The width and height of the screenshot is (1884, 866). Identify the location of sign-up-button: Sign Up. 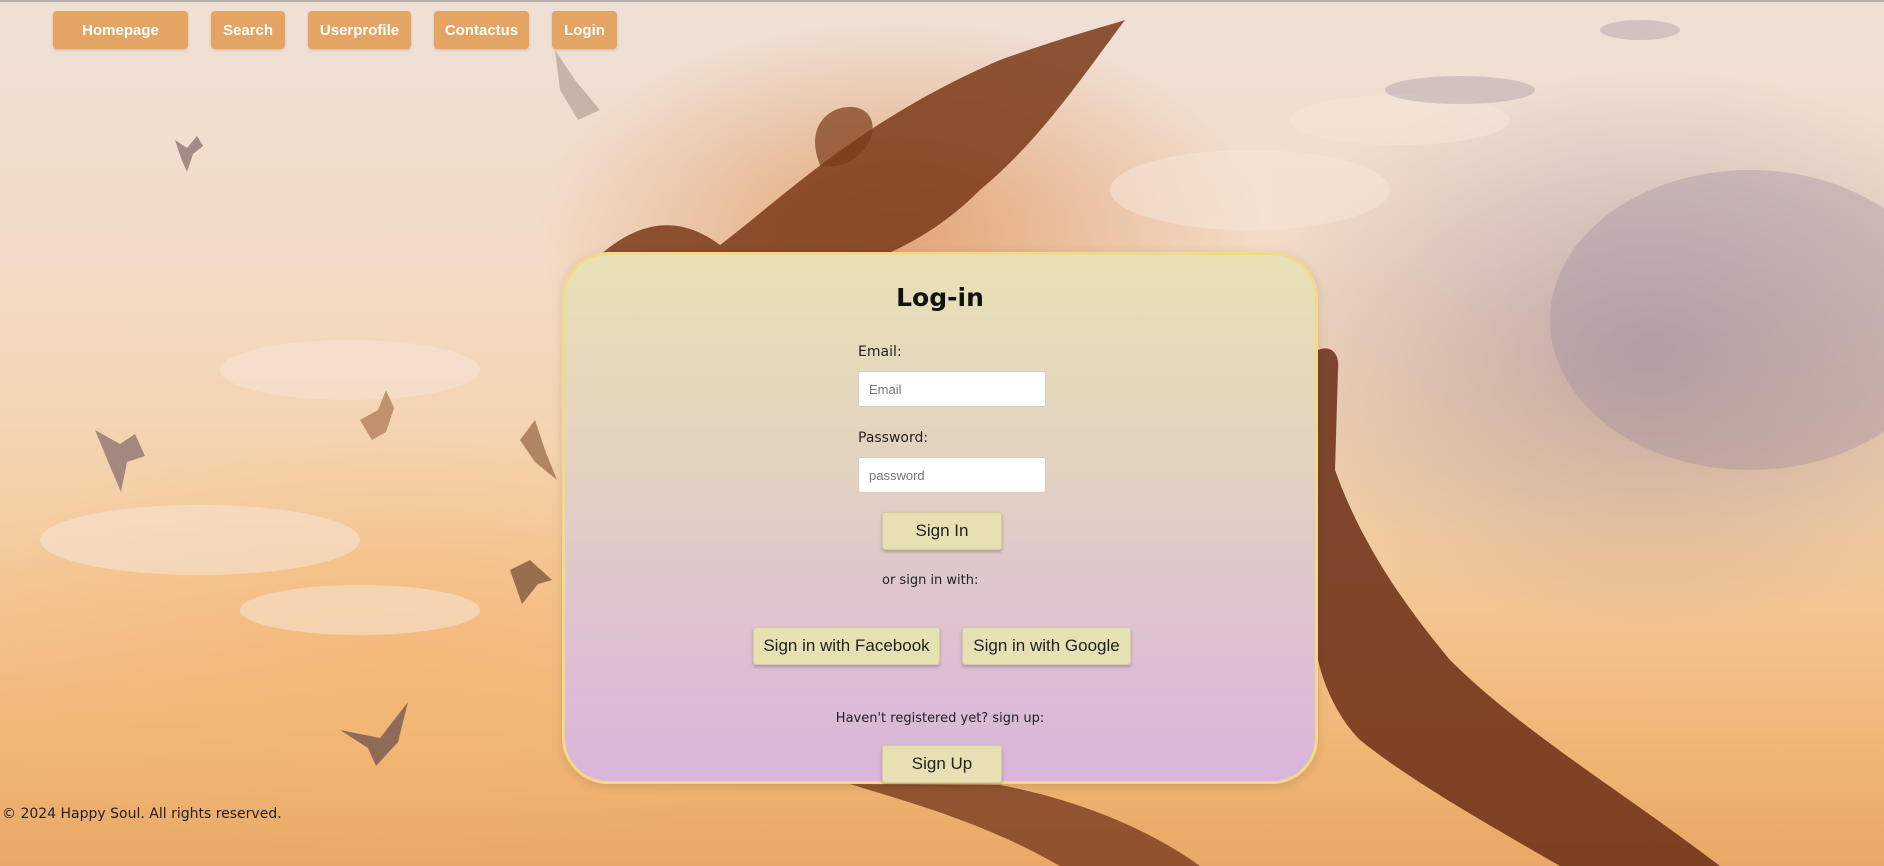
(942, 764).